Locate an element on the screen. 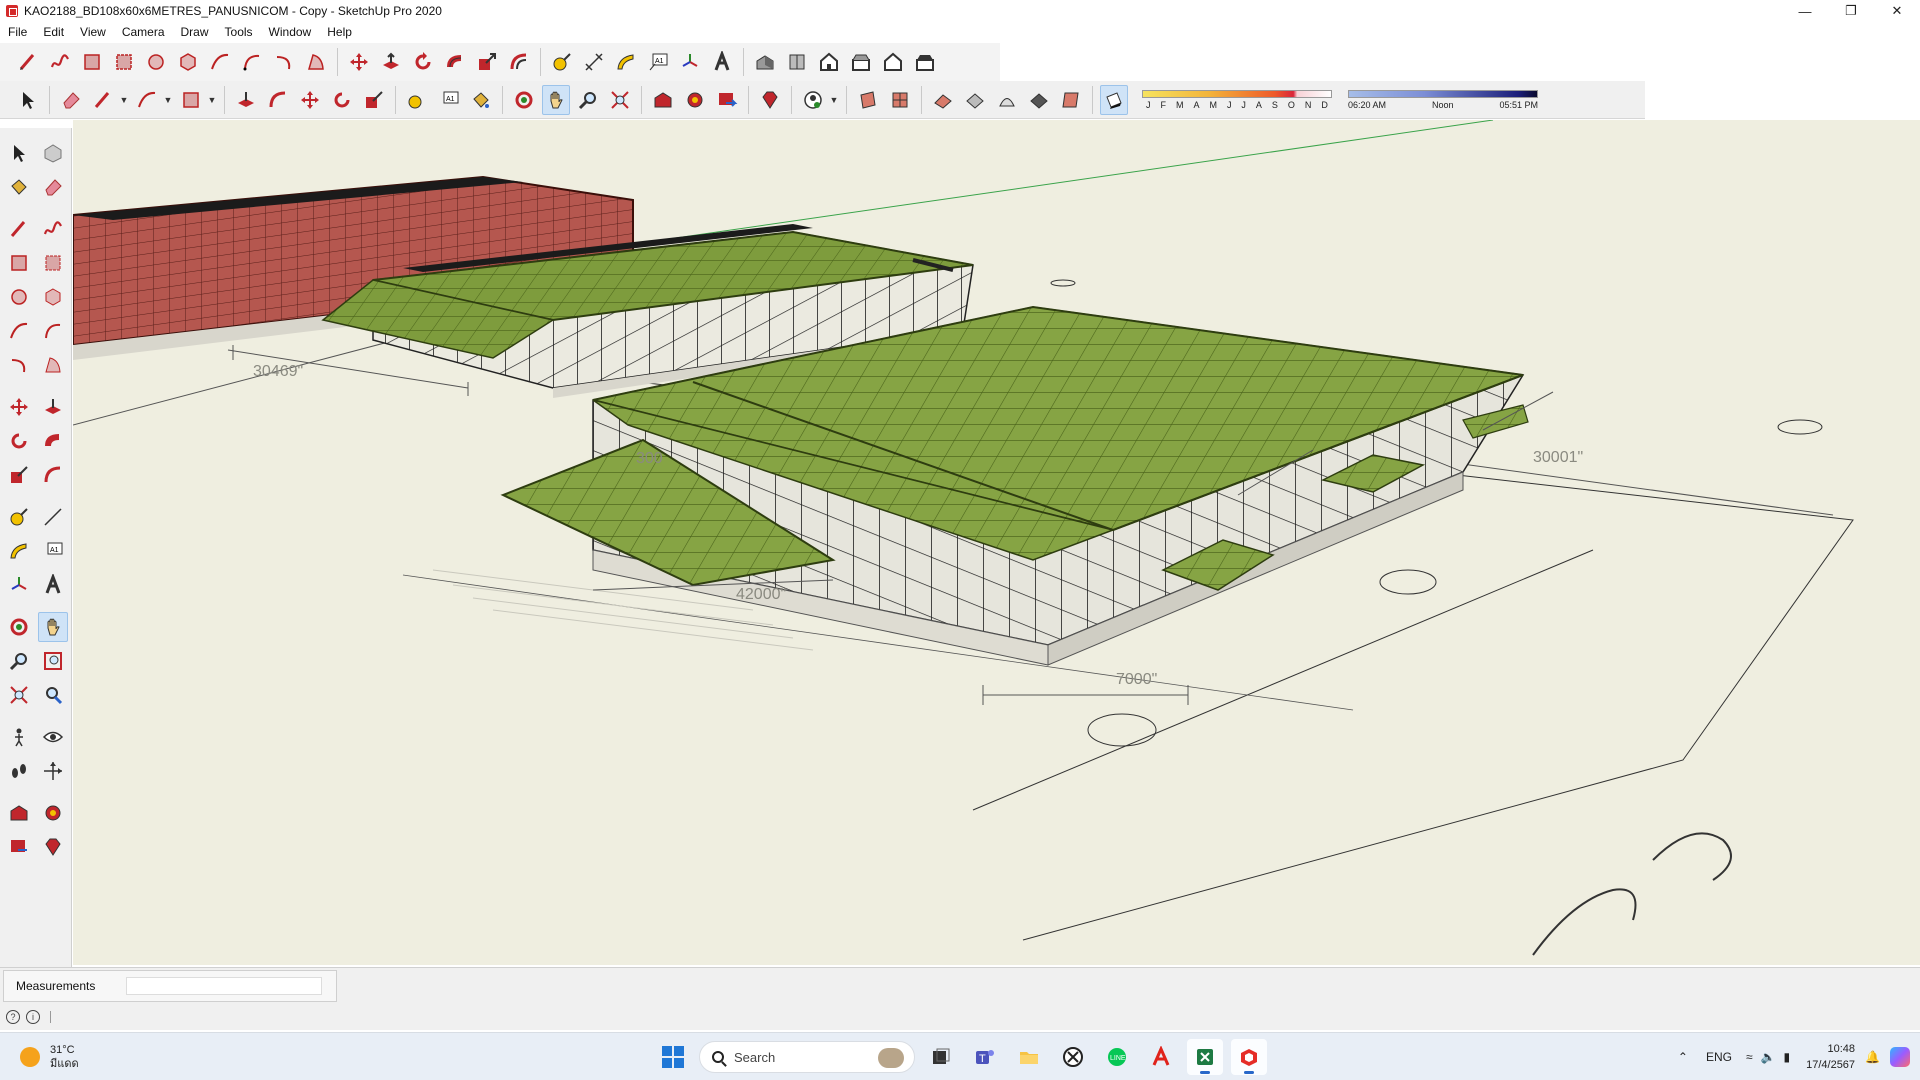  text-tool: A1 is located at coordinates (53, 551).